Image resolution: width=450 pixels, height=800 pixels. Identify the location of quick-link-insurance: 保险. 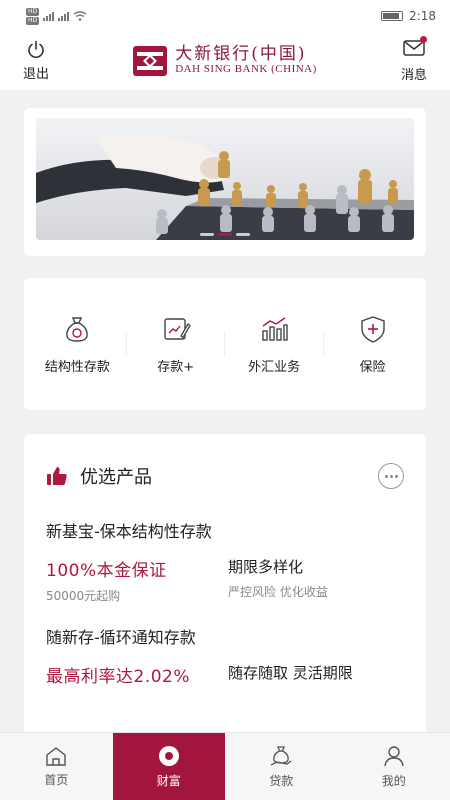
(373, 344).